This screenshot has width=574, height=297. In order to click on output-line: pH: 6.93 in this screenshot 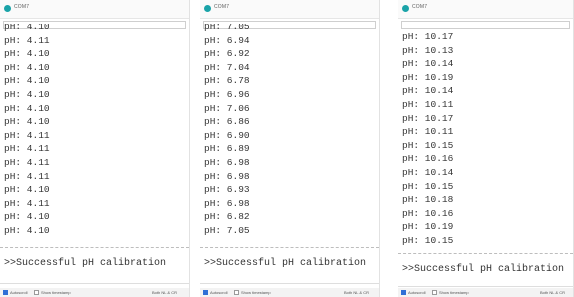, I will do `click(227, 190)`.